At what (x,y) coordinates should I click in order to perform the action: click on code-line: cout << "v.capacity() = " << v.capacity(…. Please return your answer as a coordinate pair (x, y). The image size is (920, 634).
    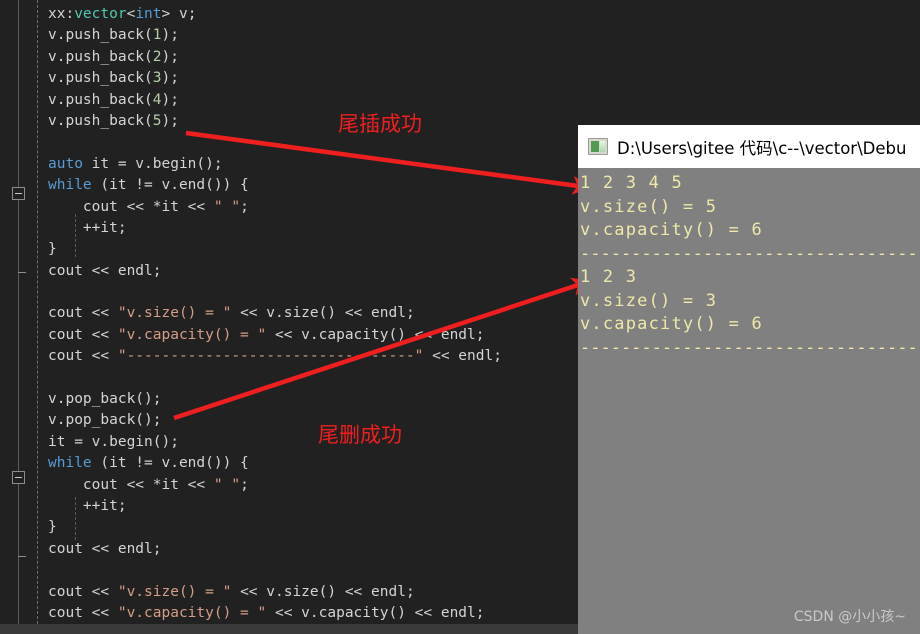
    Looking at the image, I should click on (275, 613).